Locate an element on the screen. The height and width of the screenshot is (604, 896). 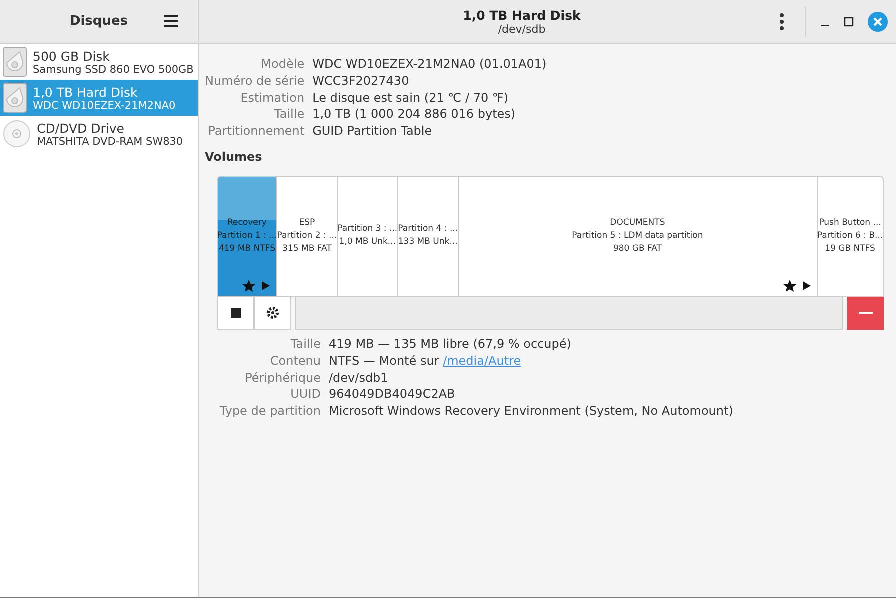
disk-model: MATSHITA DVD-RAM SW830 is located at coordinates (110, 142).